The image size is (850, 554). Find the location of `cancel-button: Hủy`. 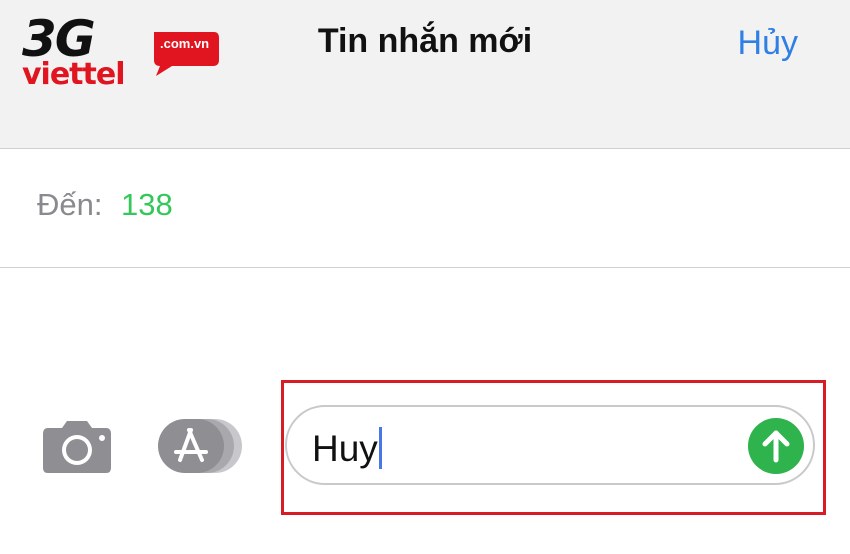

cancel-button: Hủy is located at coordinates (768, 43).